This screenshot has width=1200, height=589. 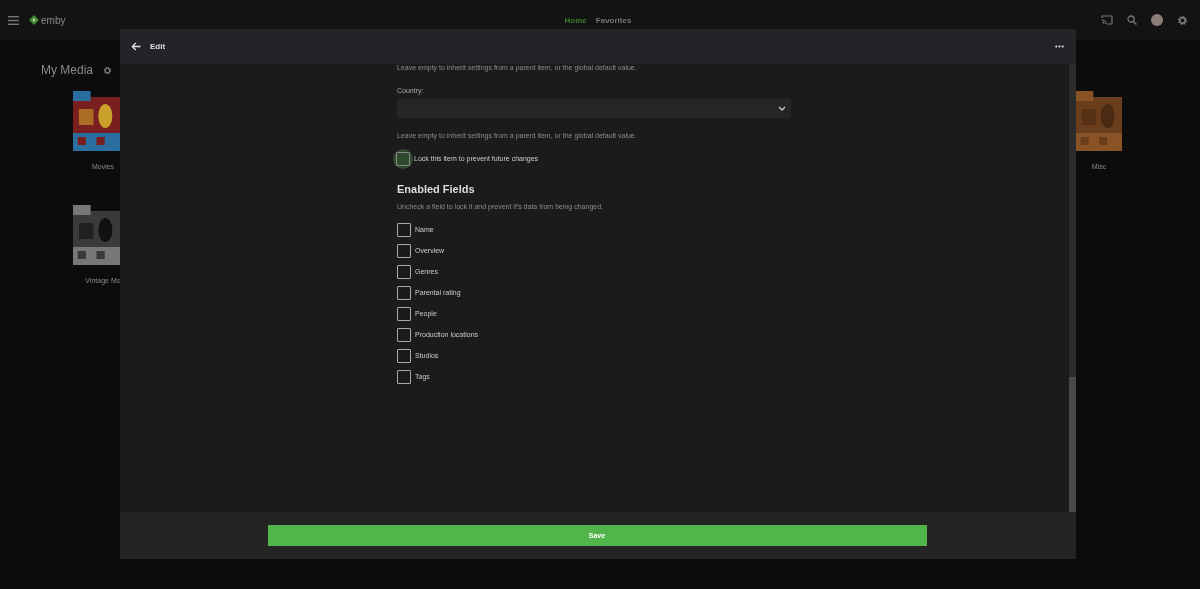 What do you see at coordinates (1059, 46) in the screenshot?
I see `more-icon` at bounding box center [1059, 46].